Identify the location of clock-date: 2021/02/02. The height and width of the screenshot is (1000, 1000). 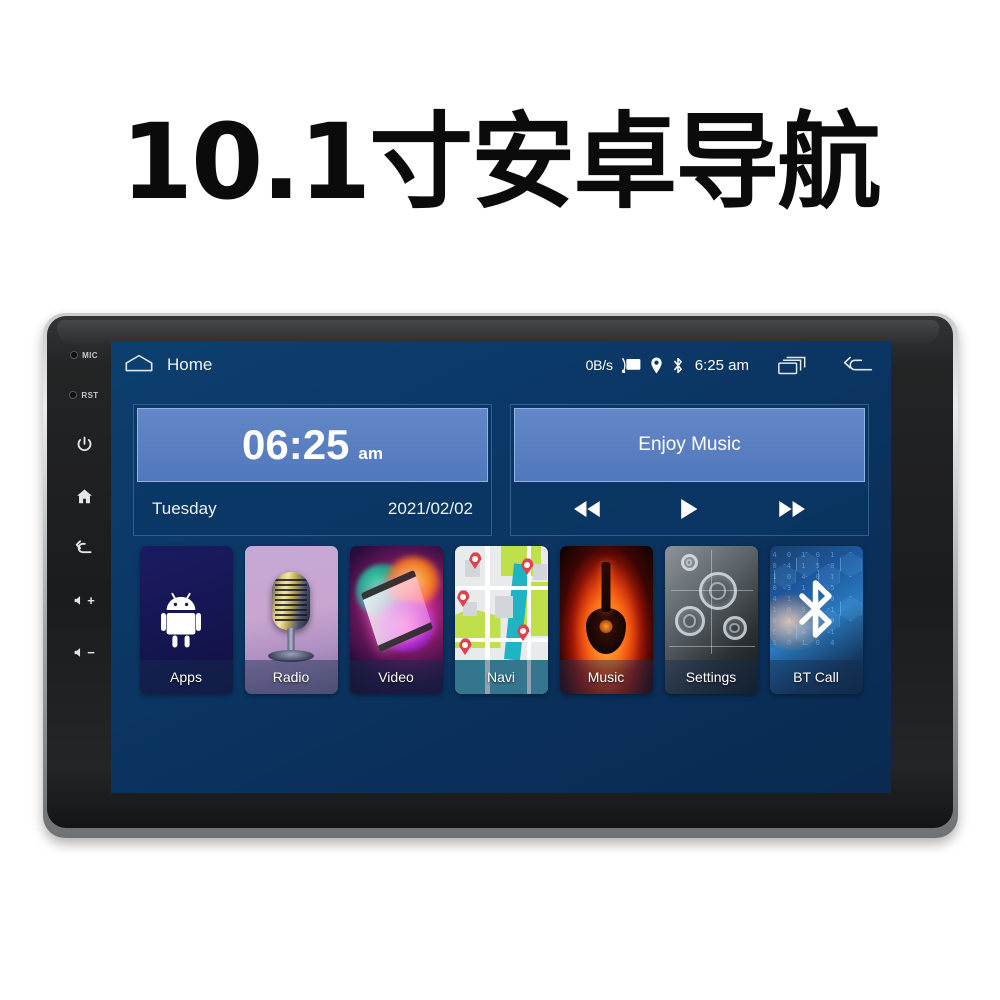
(430, 508).